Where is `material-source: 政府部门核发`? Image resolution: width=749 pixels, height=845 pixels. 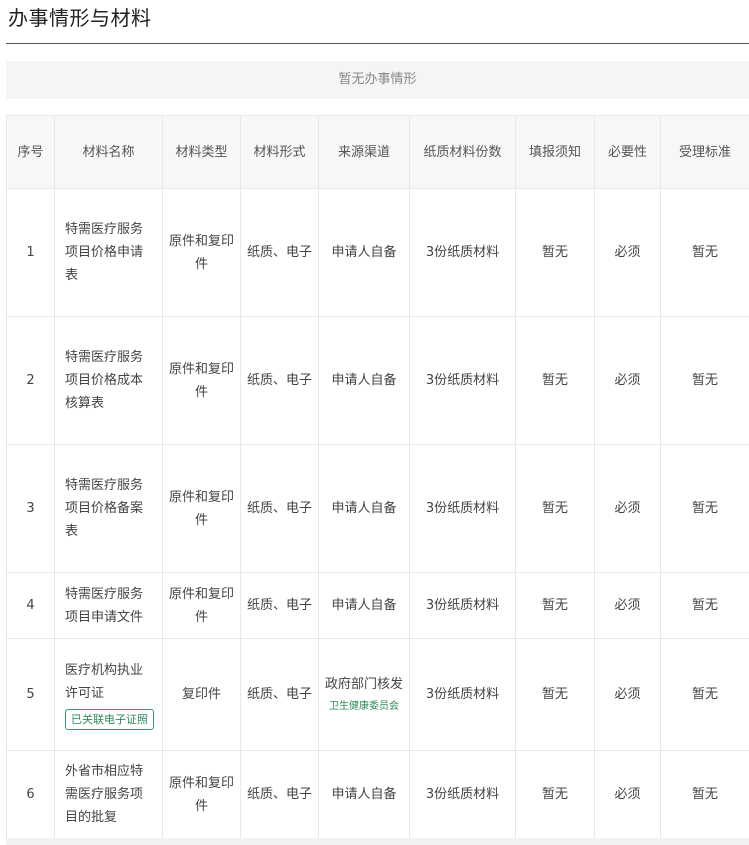 material-source: 政府部门核发 is located at coordinates (364, 684).